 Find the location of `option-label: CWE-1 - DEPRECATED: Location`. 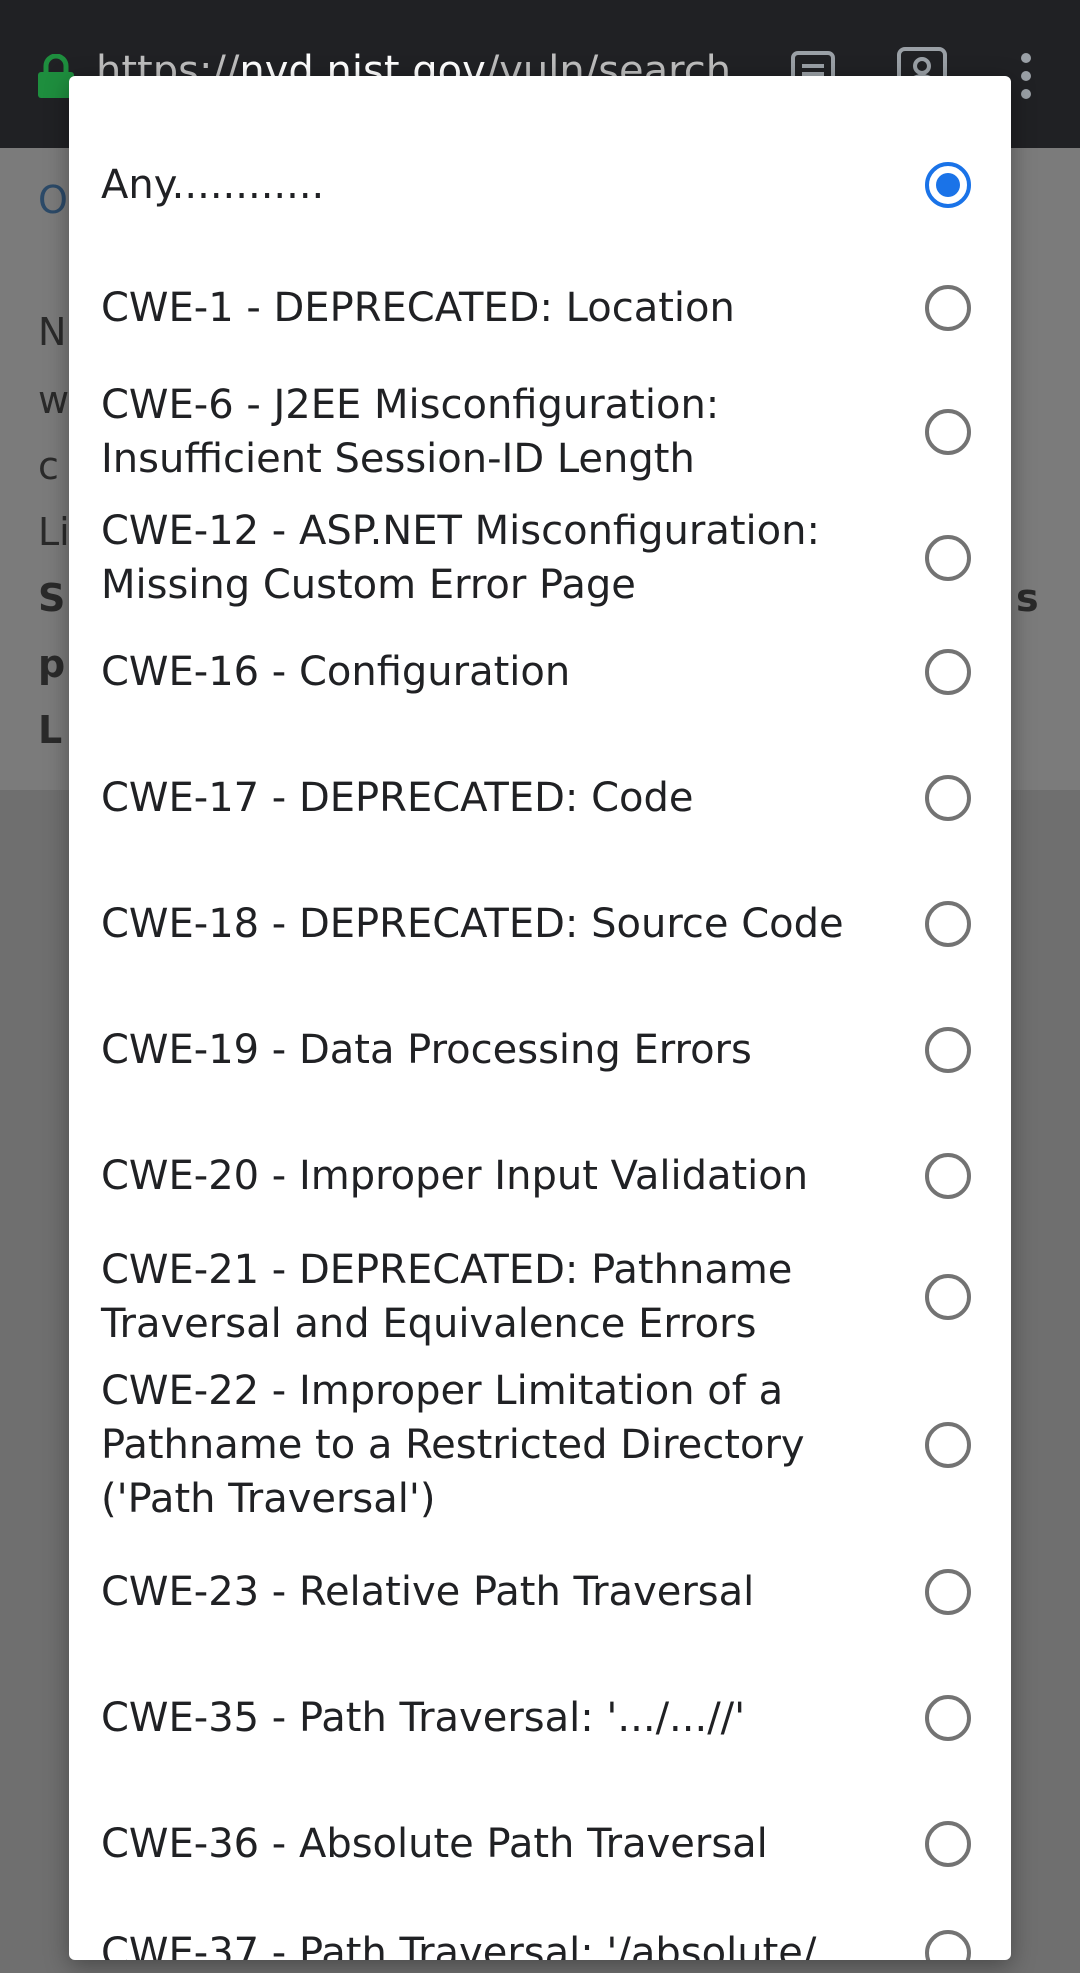

option-label: CWE-1 - DEPRECATED: Location is located at coordinates (418, 308).